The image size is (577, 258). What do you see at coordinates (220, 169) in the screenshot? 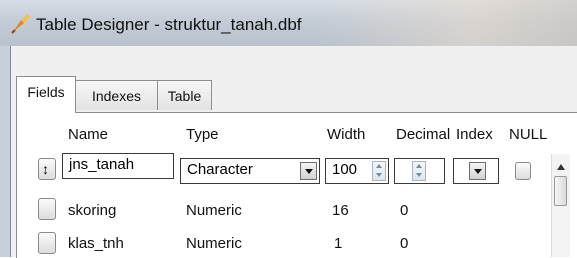
I see `field-type-value: Character` at bounding box center [220, 169].